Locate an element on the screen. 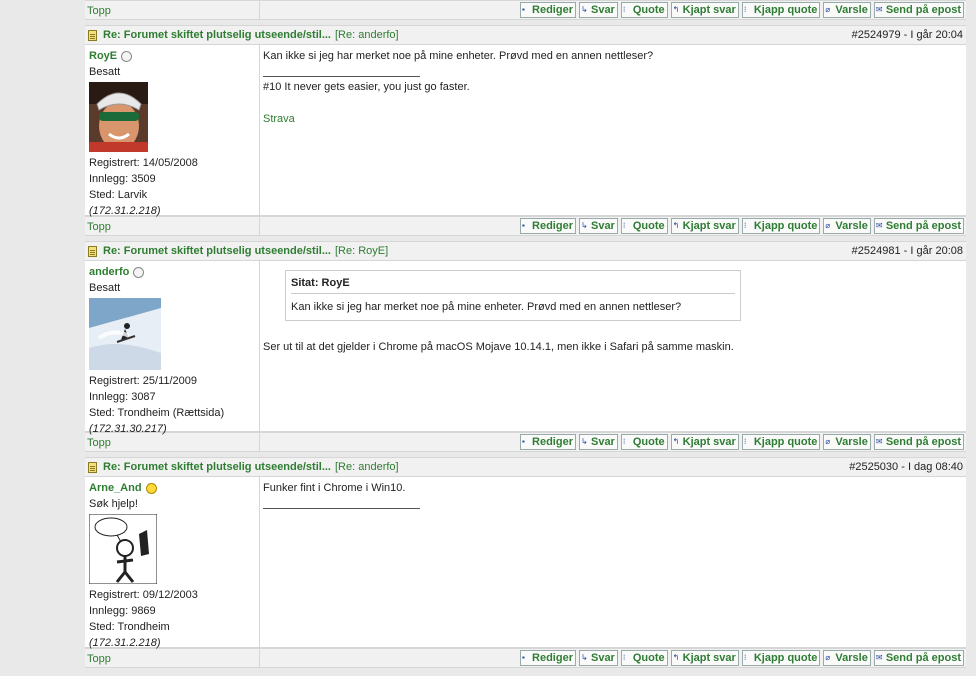 The image size is (976, 676). post-text: Funker fint i Chrome i Win10. is located at coordinates (334, 488).